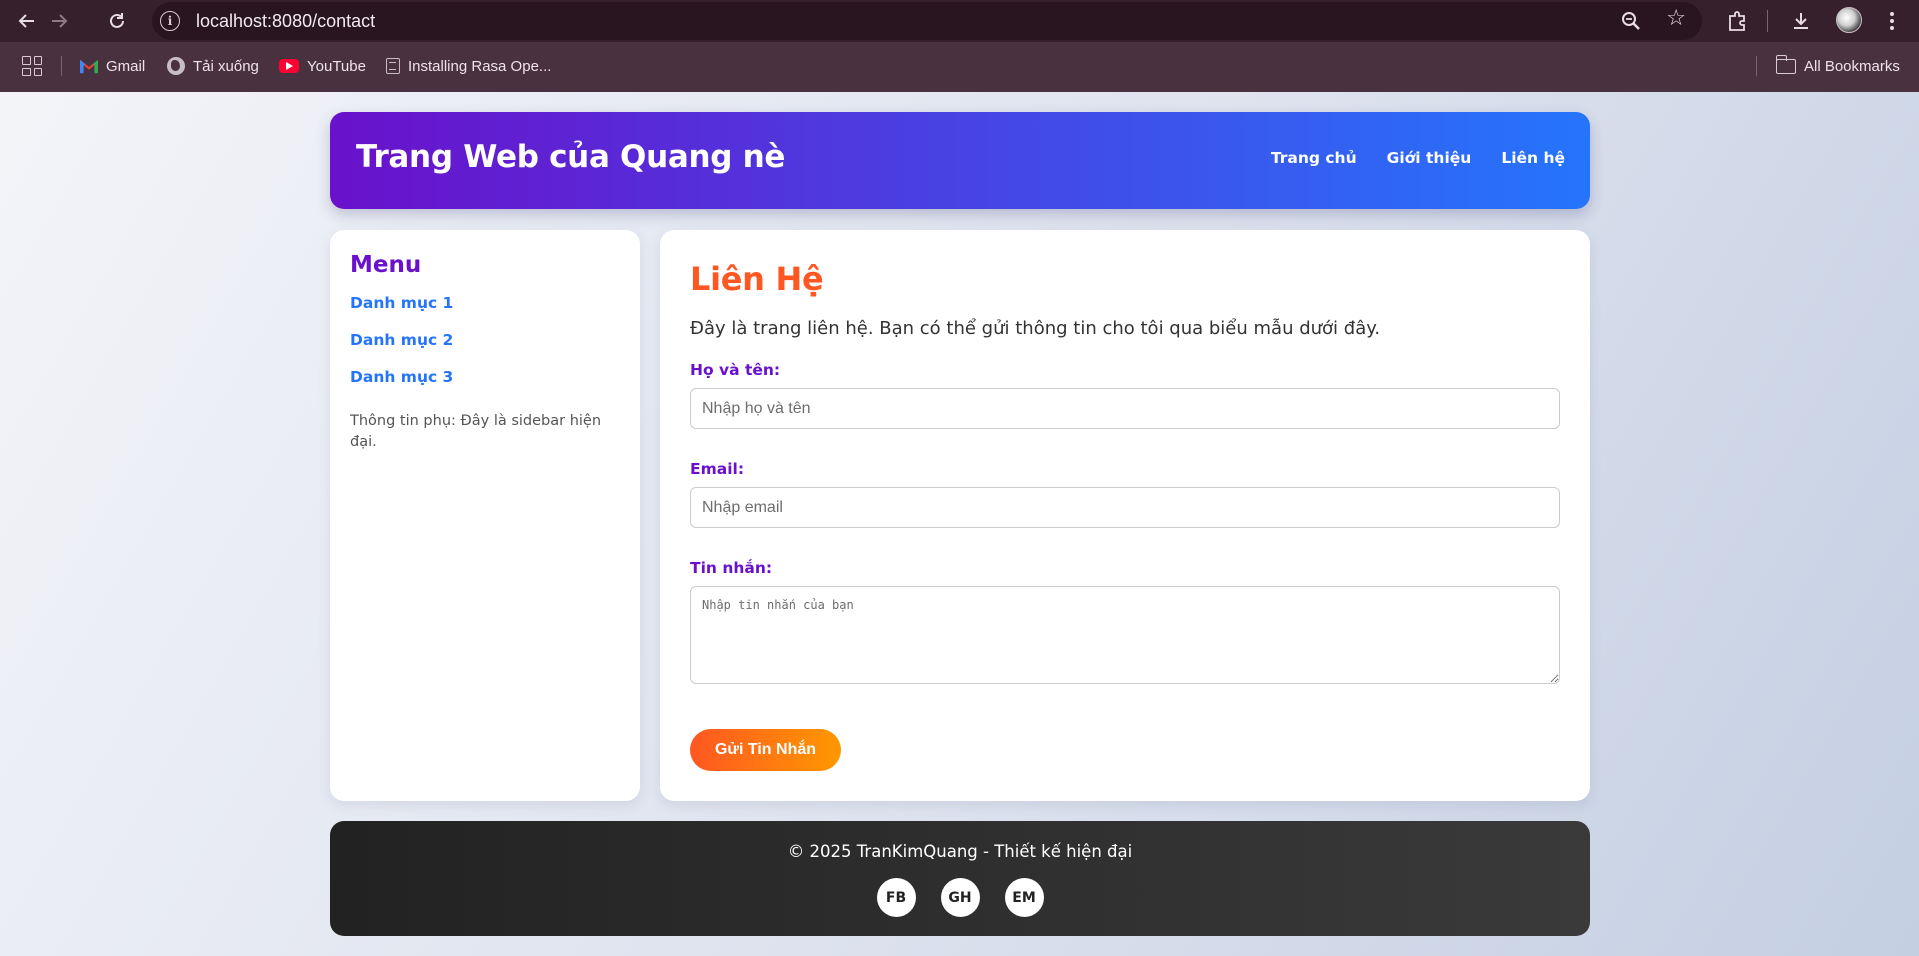 Image resolution: width=1919 pixels, height=956 pixels. Describe the element at coordinates (1785, 64) in the screenshot. I see `folder-icon` at that location.